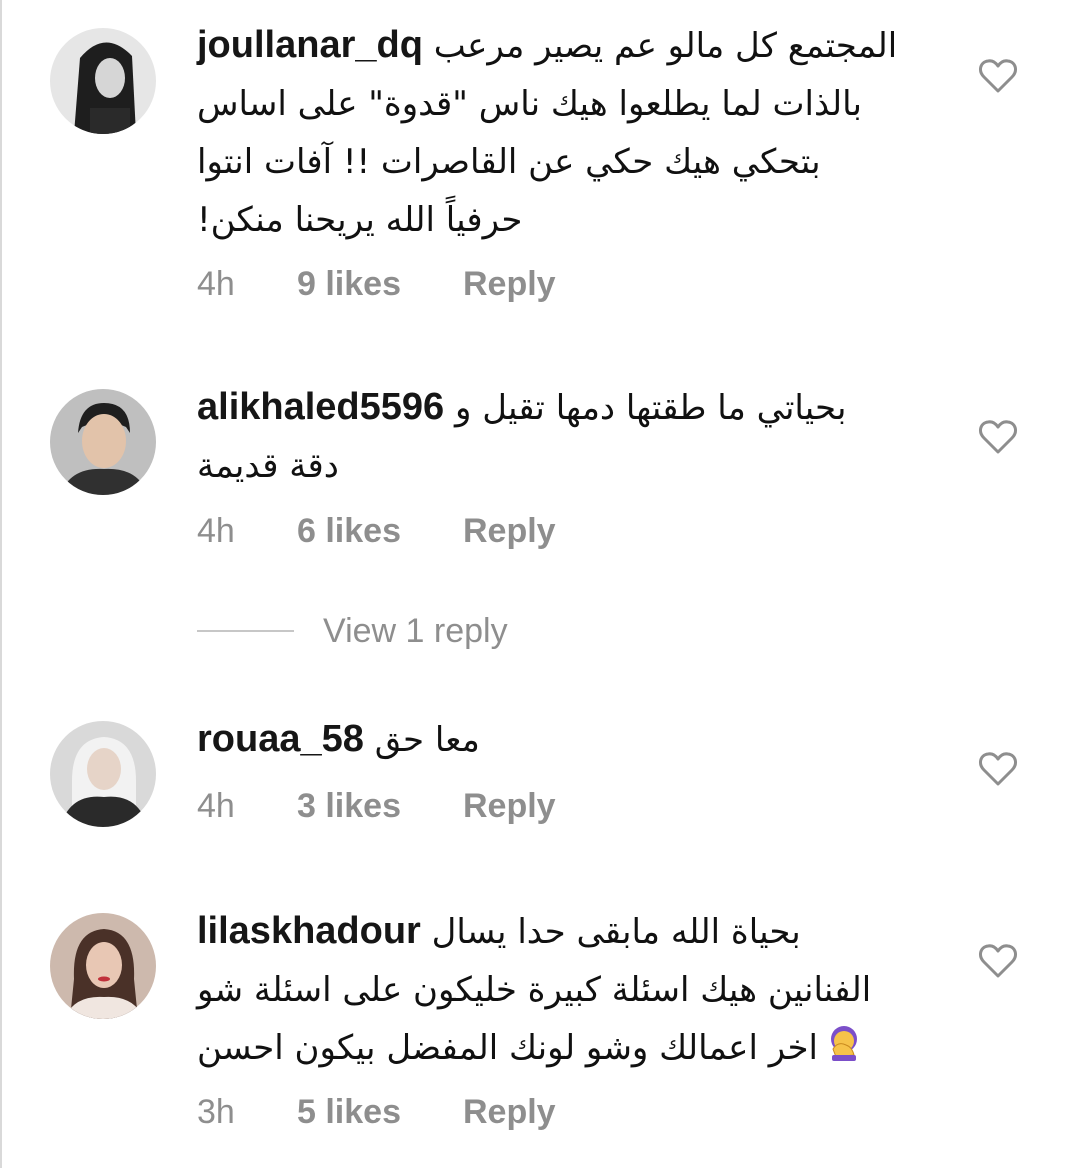  I want to click on woman-facepalming-emoji, so click(844, 1050).